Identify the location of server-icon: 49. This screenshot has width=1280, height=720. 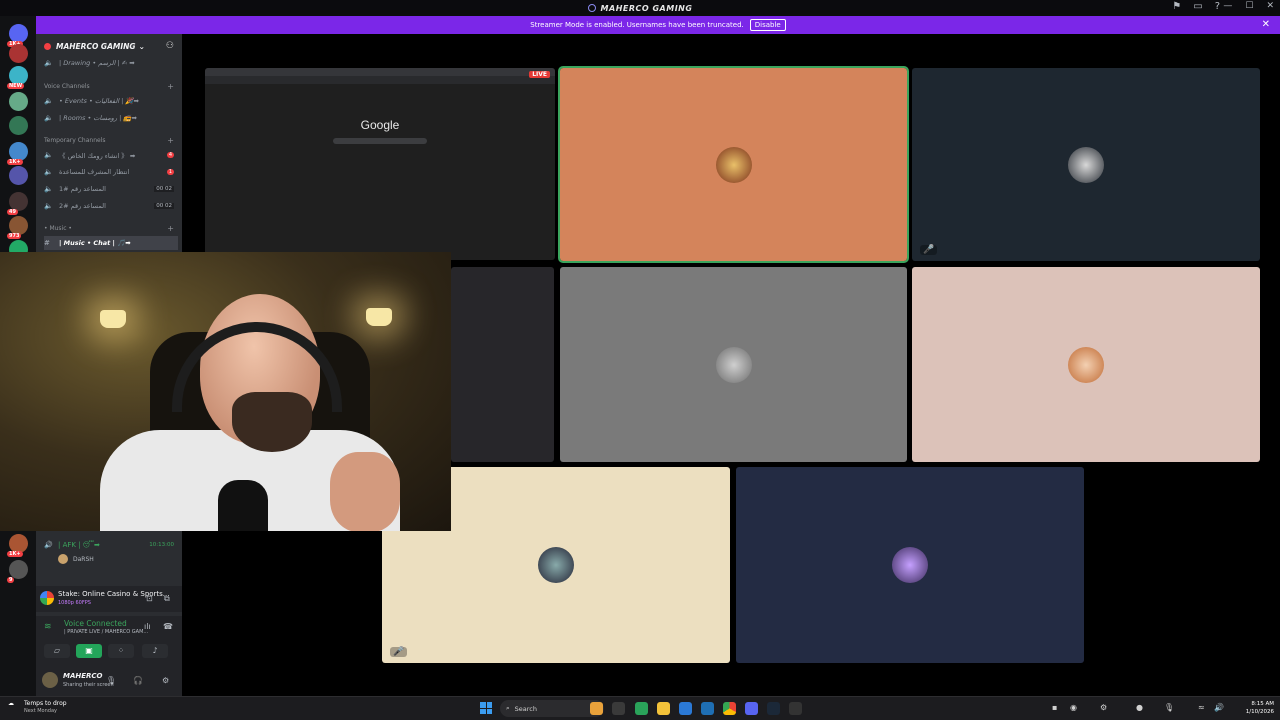
(17, 203).